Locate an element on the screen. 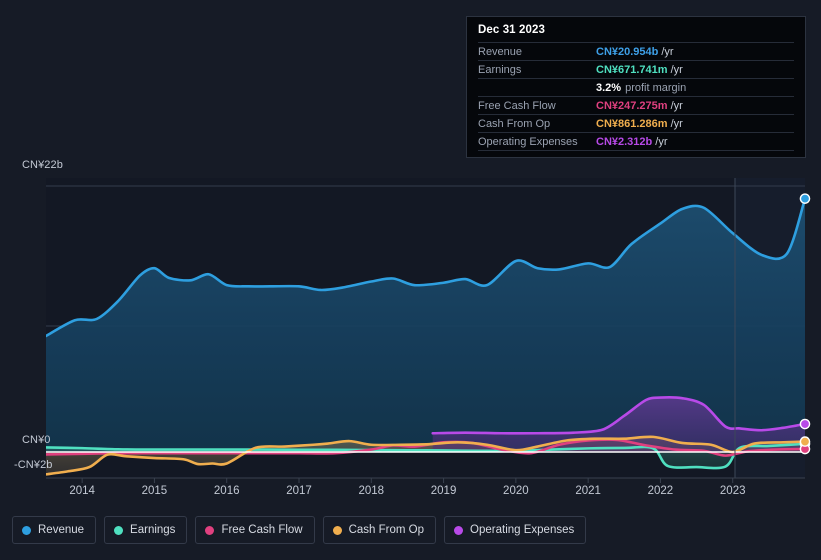 The image size is (821, 560). tooltip-row-label: Earnings is located at coordinates (500, 69).